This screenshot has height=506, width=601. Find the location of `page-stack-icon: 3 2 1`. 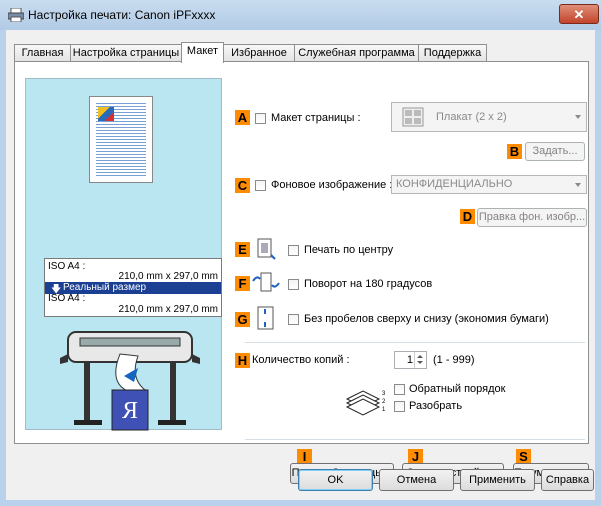

page-stack-icon: 3 2 1 is located at coordinates (365, 403).